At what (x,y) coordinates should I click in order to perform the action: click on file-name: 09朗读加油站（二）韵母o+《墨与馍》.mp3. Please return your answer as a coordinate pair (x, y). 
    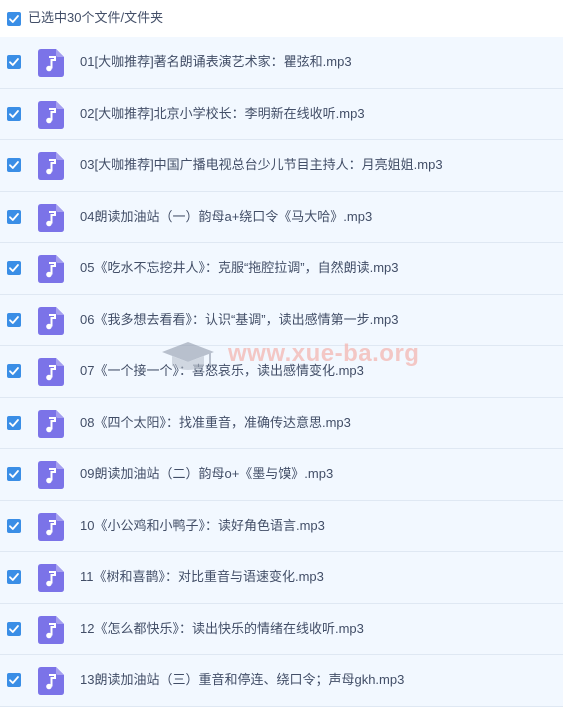
    Looking at the image, I should click on (207, 473).